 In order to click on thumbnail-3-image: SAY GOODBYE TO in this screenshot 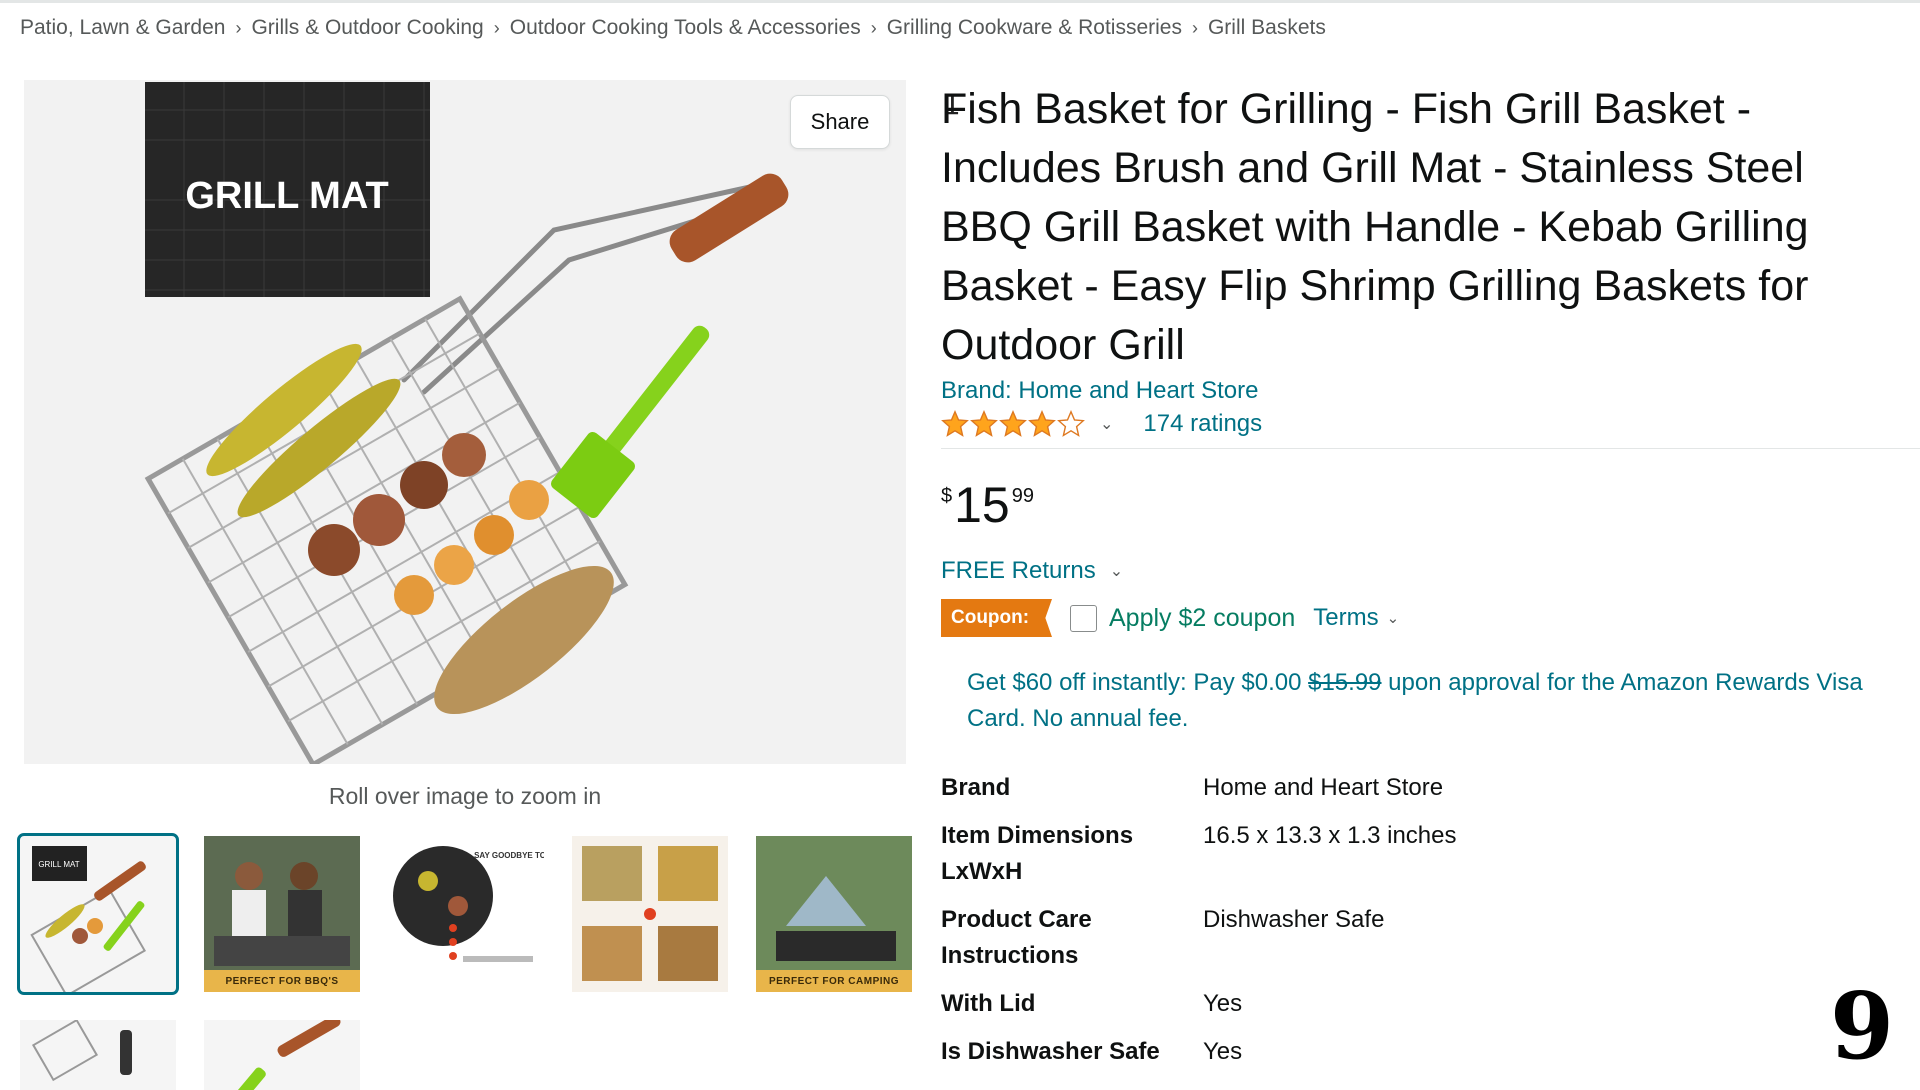, I will do `click(466, 914)`.